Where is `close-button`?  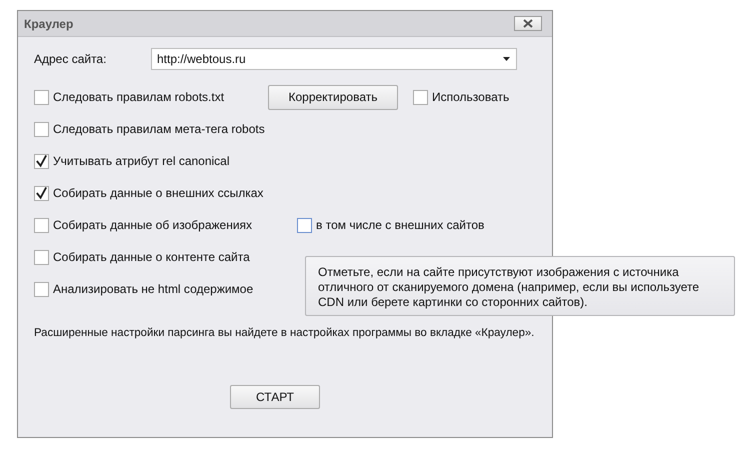 close-button is located at coordinates (528, 23).